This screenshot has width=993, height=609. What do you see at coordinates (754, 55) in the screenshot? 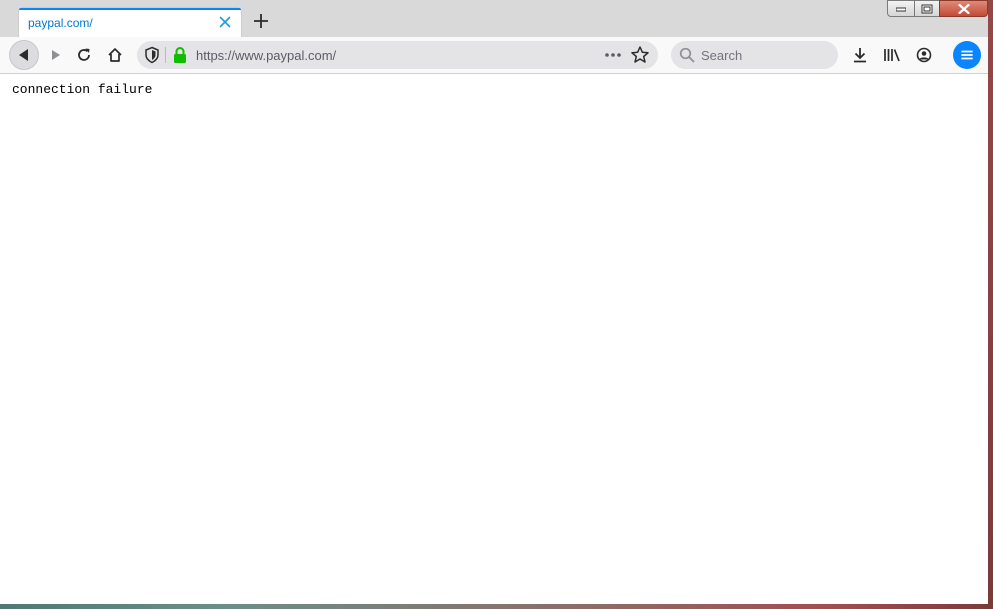
I see `search-box: Search` at bounding box center [754, 55].